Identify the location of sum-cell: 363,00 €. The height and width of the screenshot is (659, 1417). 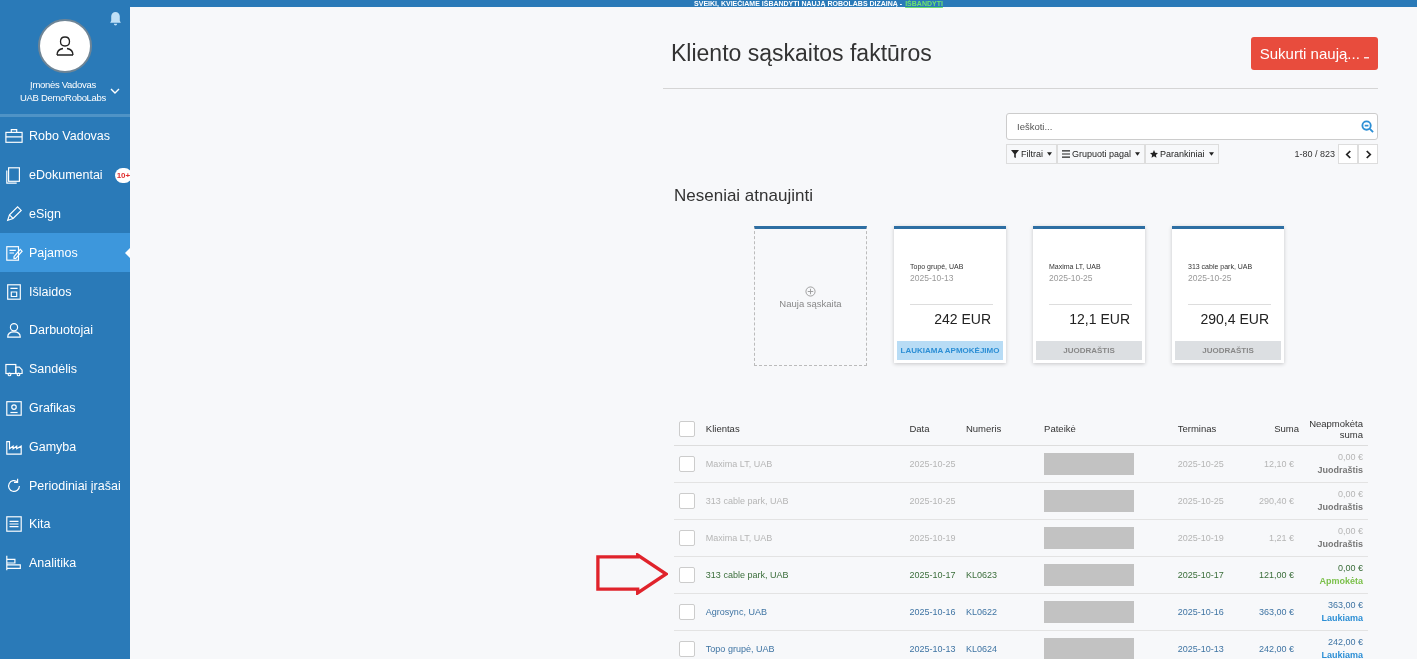
(1277, 612).